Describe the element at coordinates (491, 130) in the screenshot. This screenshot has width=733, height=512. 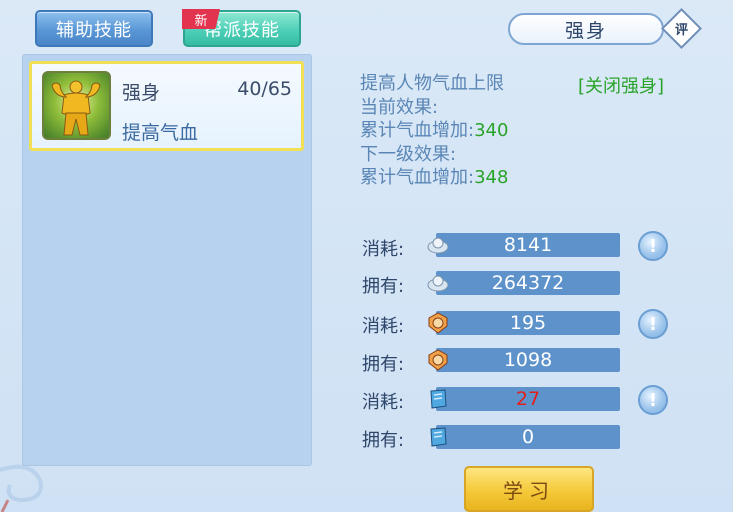
I see `current-effect-value: 340` at that location.